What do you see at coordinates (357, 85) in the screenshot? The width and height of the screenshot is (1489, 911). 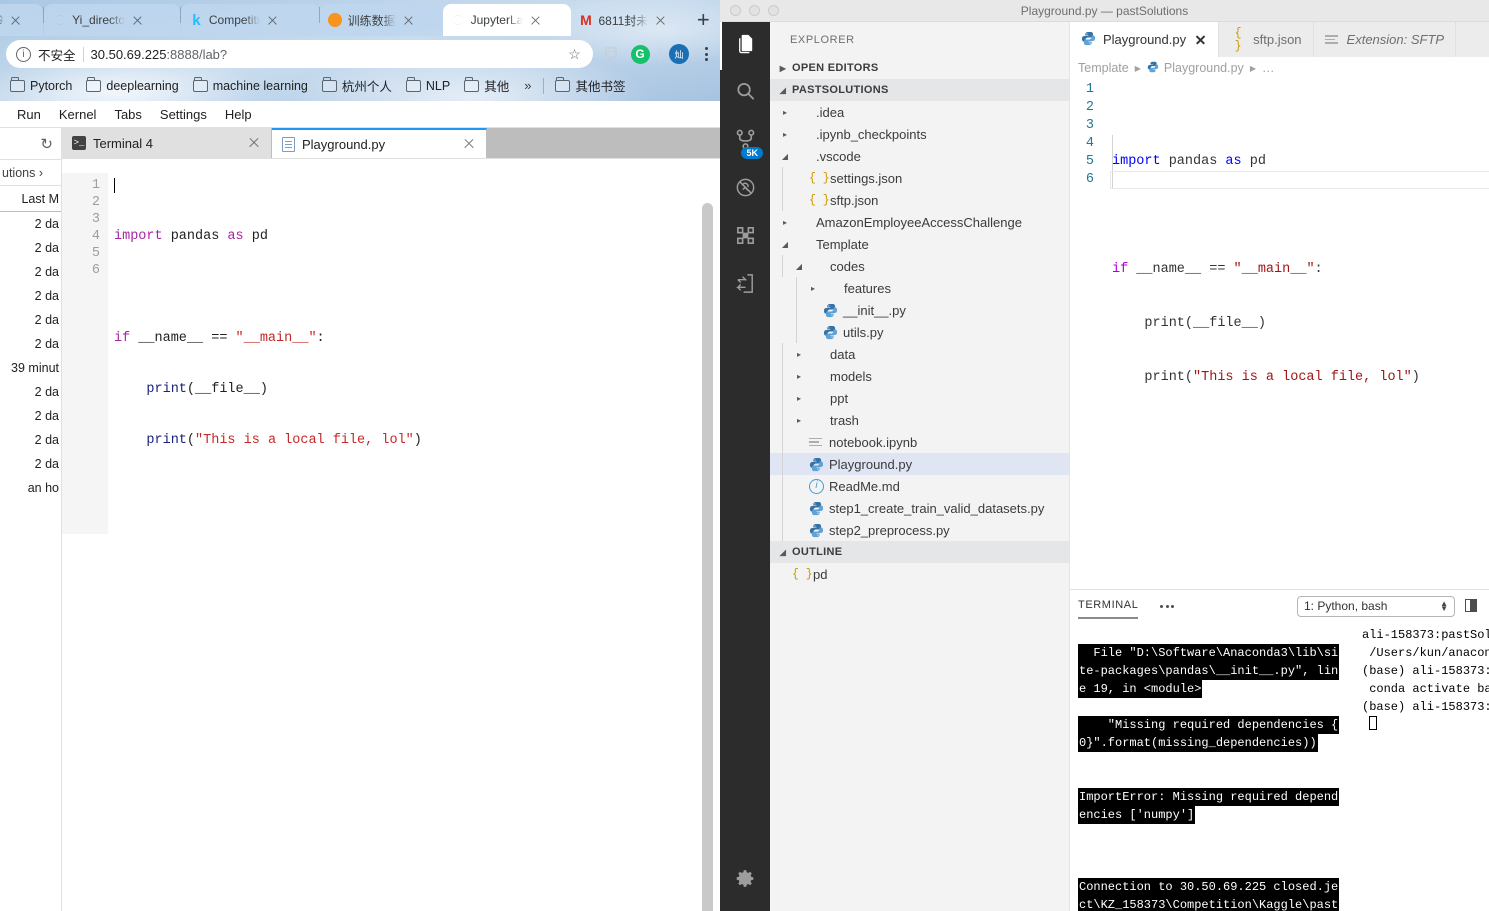 I see `bookmark-item: 杭州个人` at bounding box center [357, 85].